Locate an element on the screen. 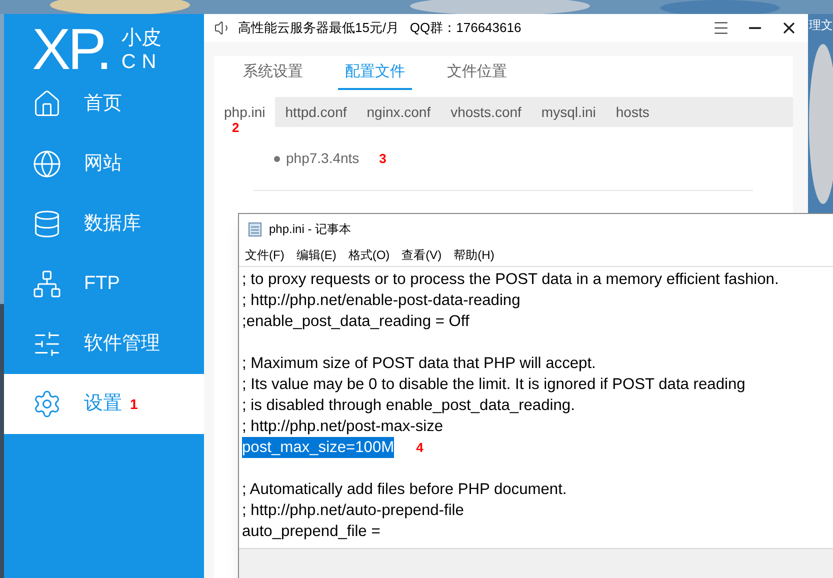  menu-item: 编辑(E) is located at coordinates (316, 255).